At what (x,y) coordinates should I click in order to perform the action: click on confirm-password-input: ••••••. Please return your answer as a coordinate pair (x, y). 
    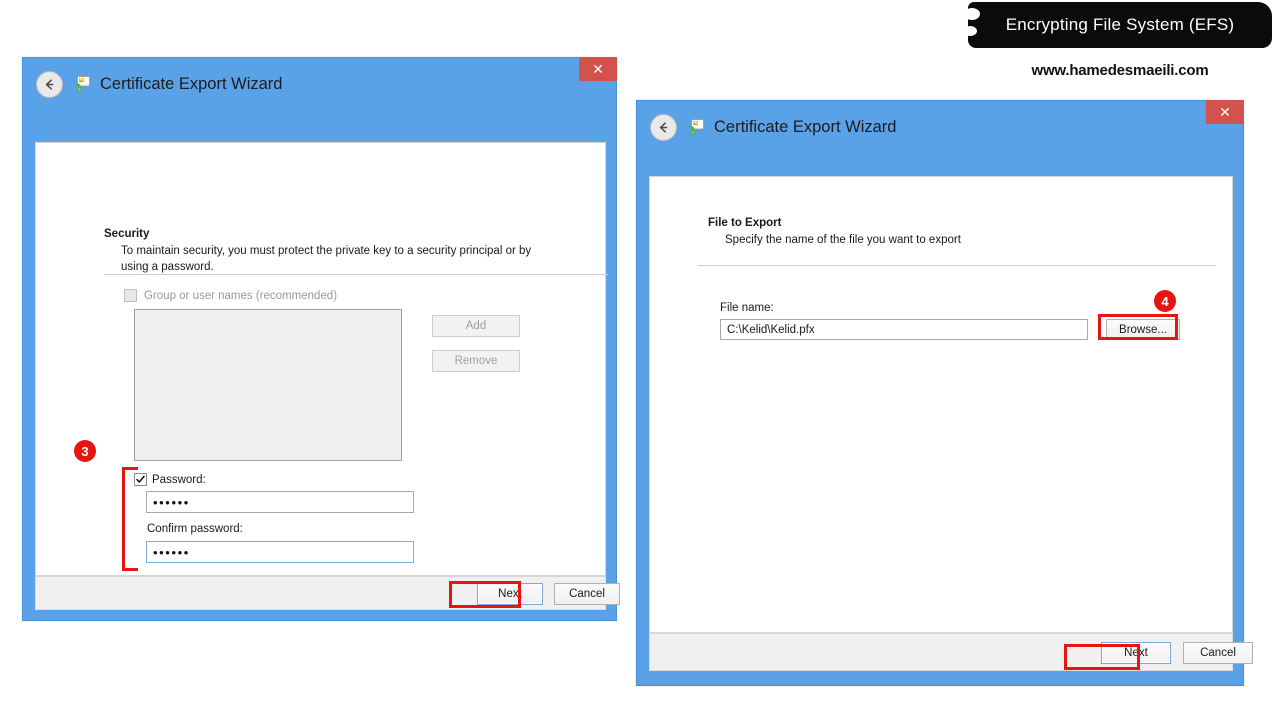
    Looking at the image, I should click on (280, 552).